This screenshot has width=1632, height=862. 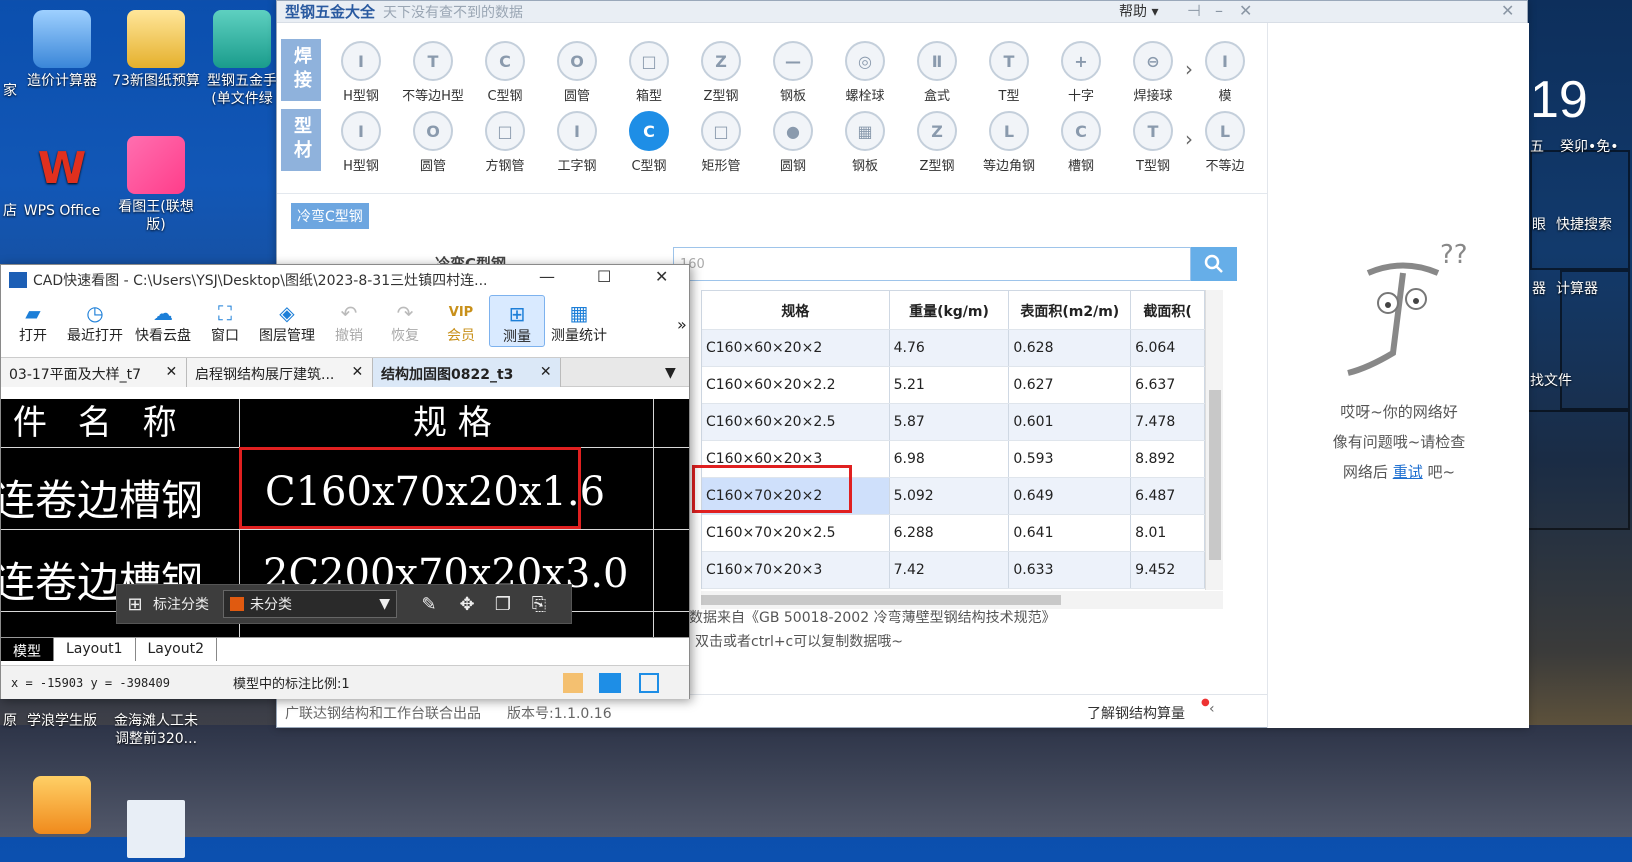 I want to click on ribbon-button-1: ◷ 最近打开, so click(x=95, y=320).